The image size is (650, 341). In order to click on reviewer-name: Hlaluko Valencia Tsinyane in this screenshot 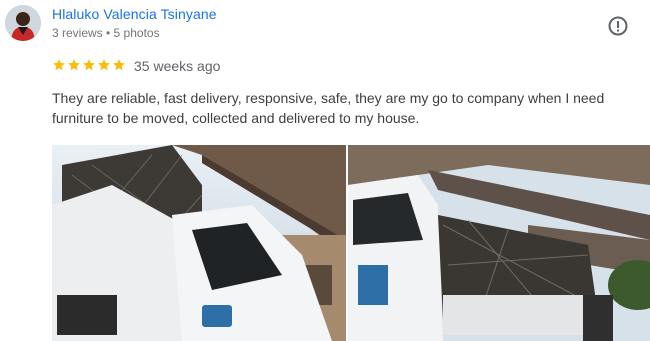, I will do `click(134, 14)`.